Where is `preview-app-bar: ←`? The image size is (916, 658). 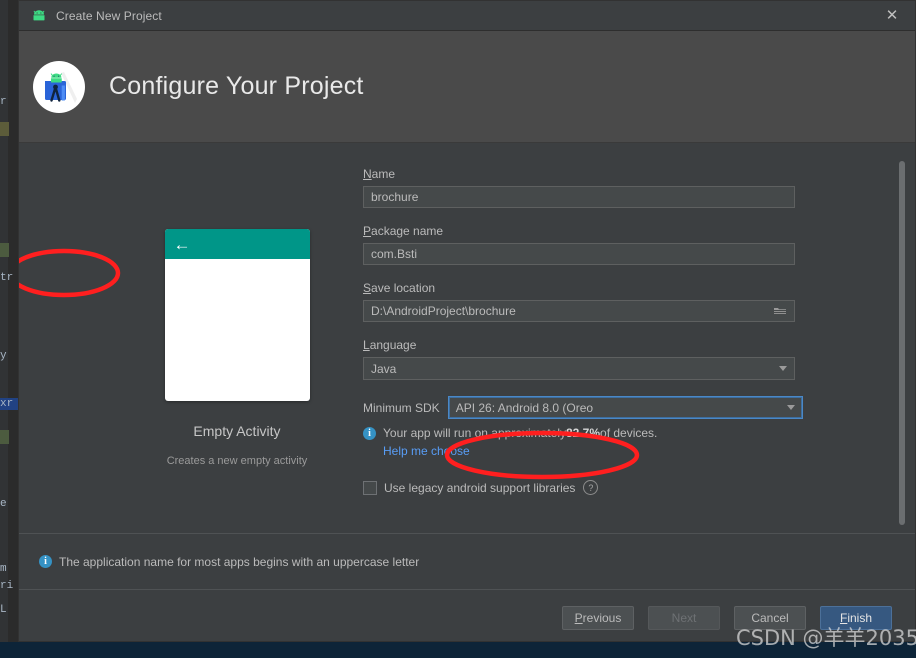 preview-app-bar: ← is located at coordinates (237, 244).